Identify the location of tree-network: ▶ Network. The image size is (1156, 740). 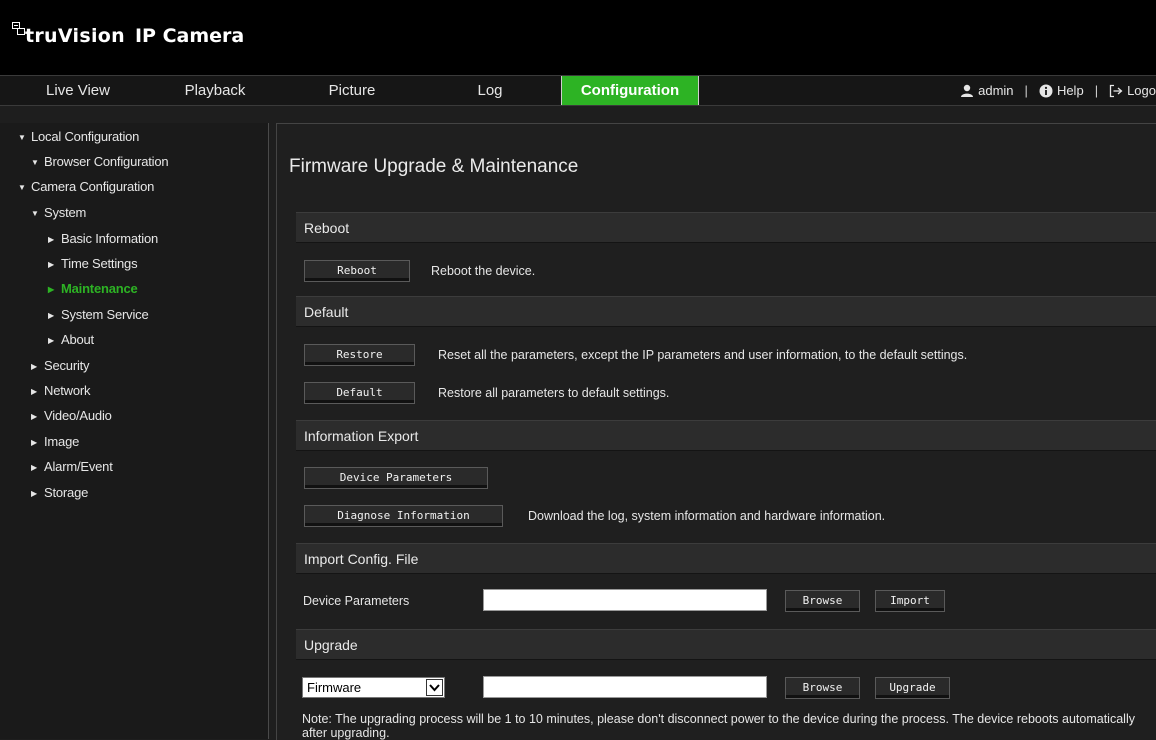
(60, 390).